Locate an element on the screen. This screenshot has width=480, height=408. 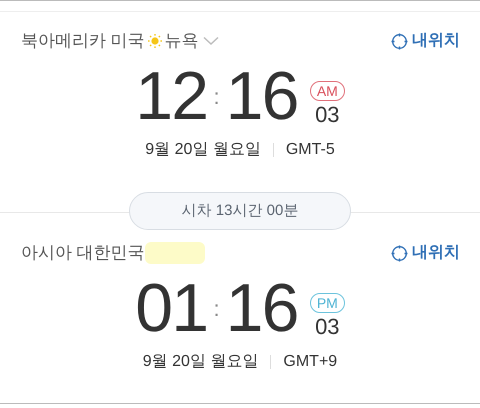
time-difference-pill: 시차 13시간 00분 is located at coordinates (240, 211).